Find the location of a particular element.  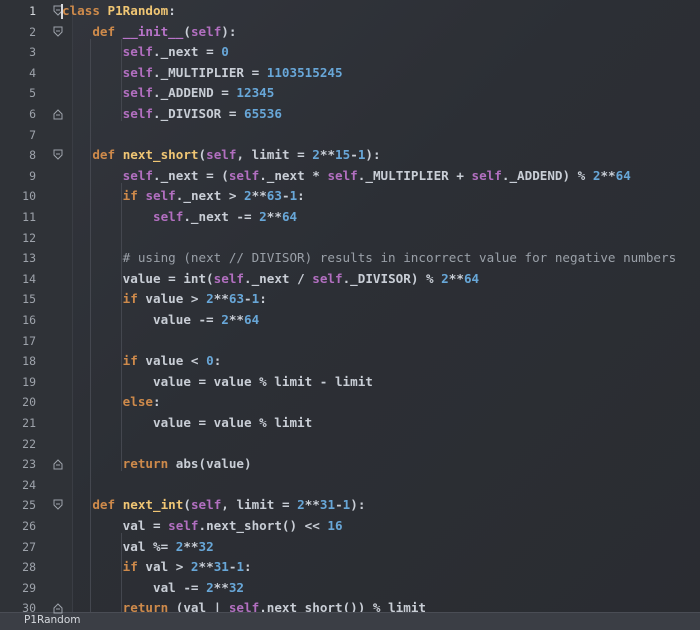

line-number: 5 is located at coordinates (32, 93).